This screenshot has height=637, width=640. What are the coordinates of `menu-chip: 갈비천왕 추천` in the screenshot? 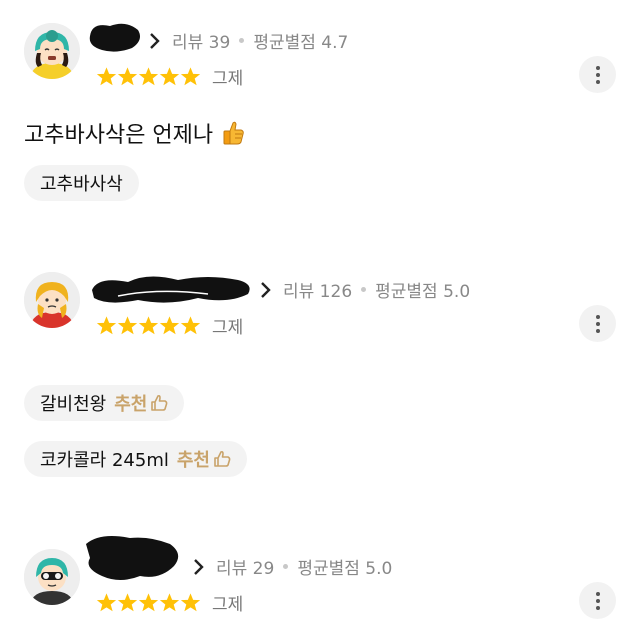 It's located at (104, 403).